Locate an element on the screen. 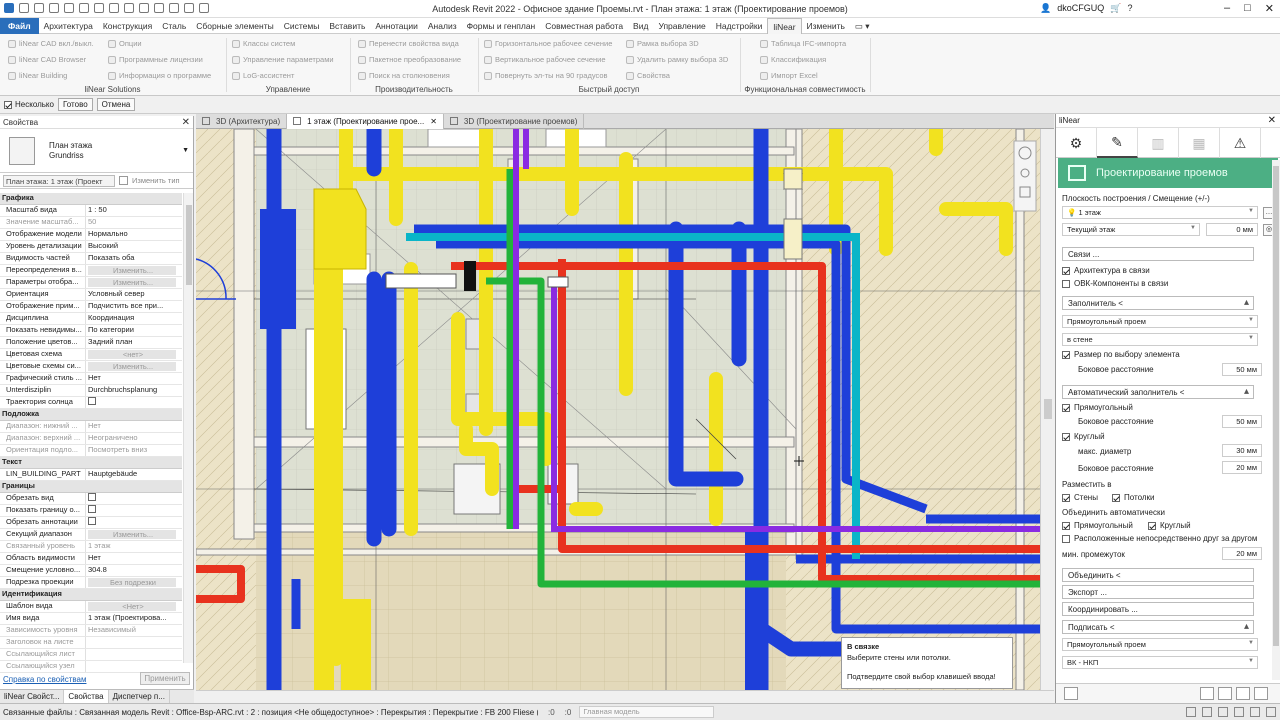 The width and height of the screenshot is (1280, 720). property-row: Подрезка проекции Без подрезки is located at coordinates (91, 583).